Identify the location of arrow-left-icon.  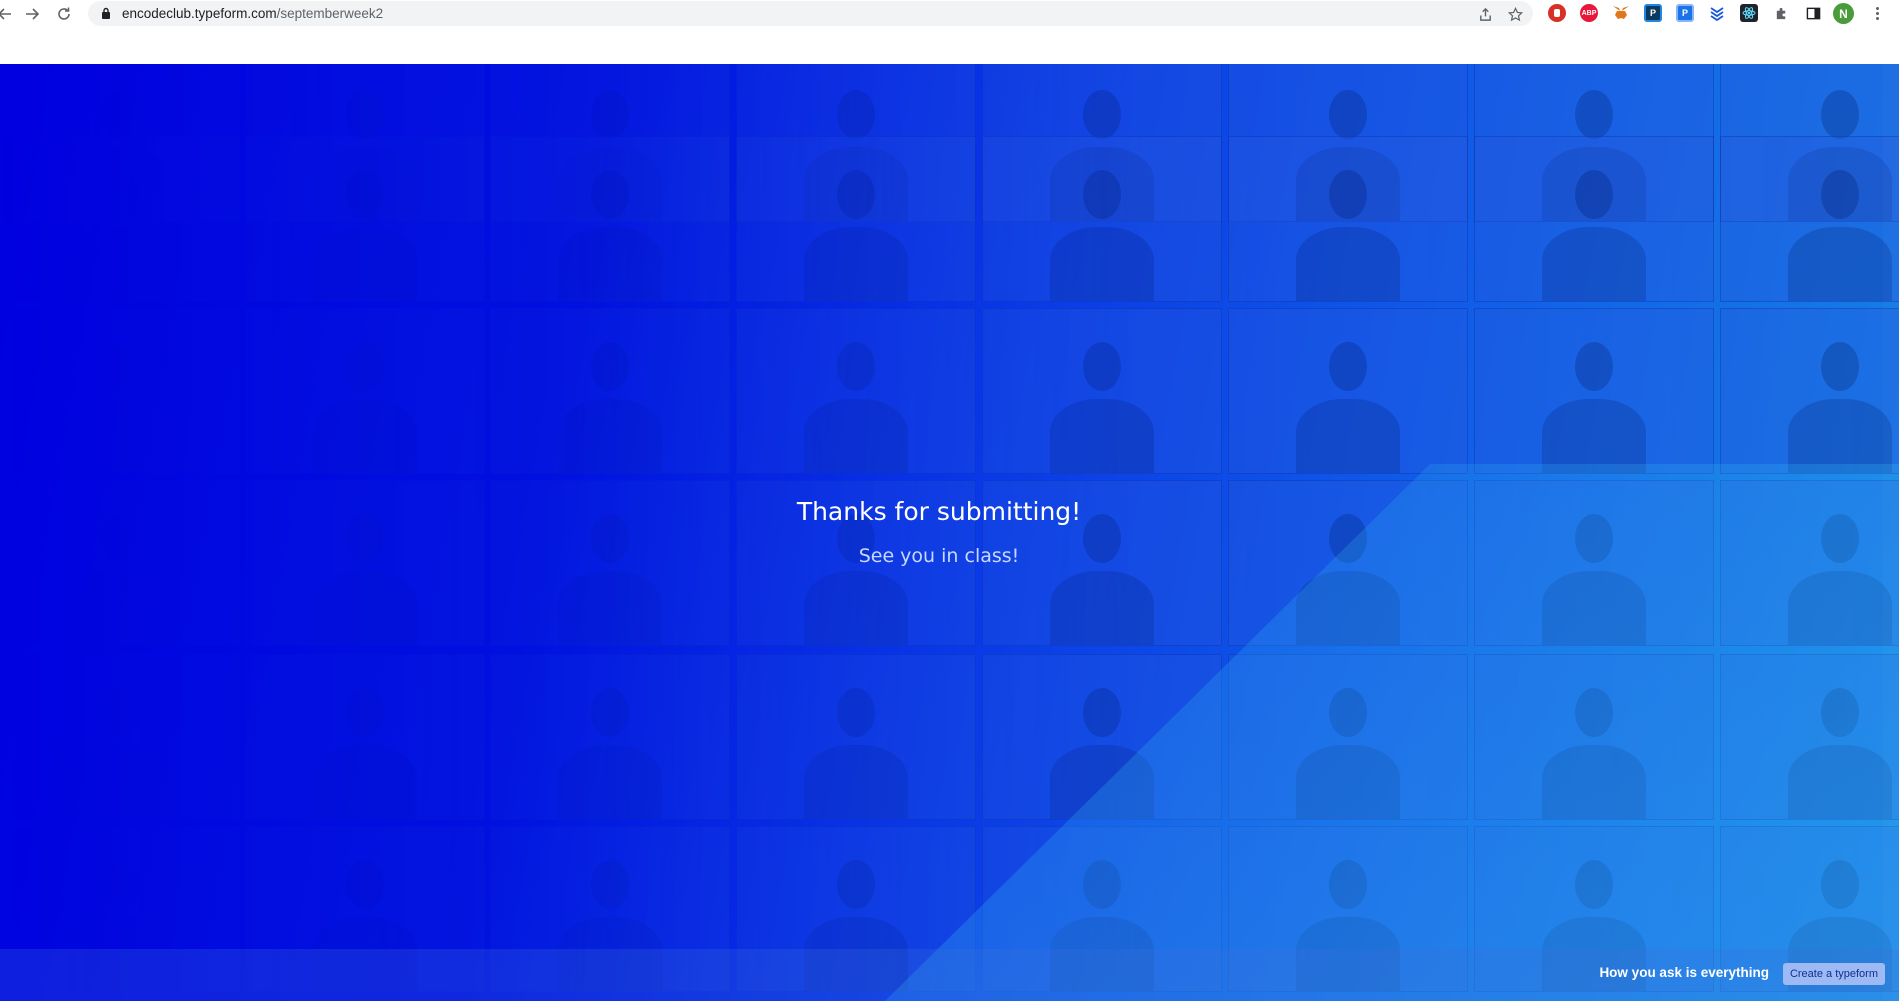
(5, 14).